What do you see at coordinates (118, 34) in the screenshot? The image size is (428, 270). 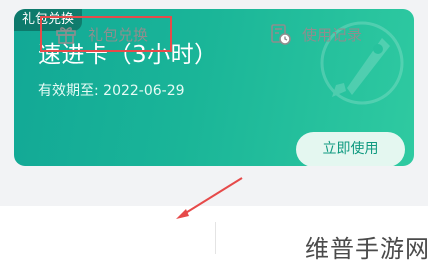 I see `tab-gift-exchange-label: 礼包兑换` at bounding box center [118, 34].